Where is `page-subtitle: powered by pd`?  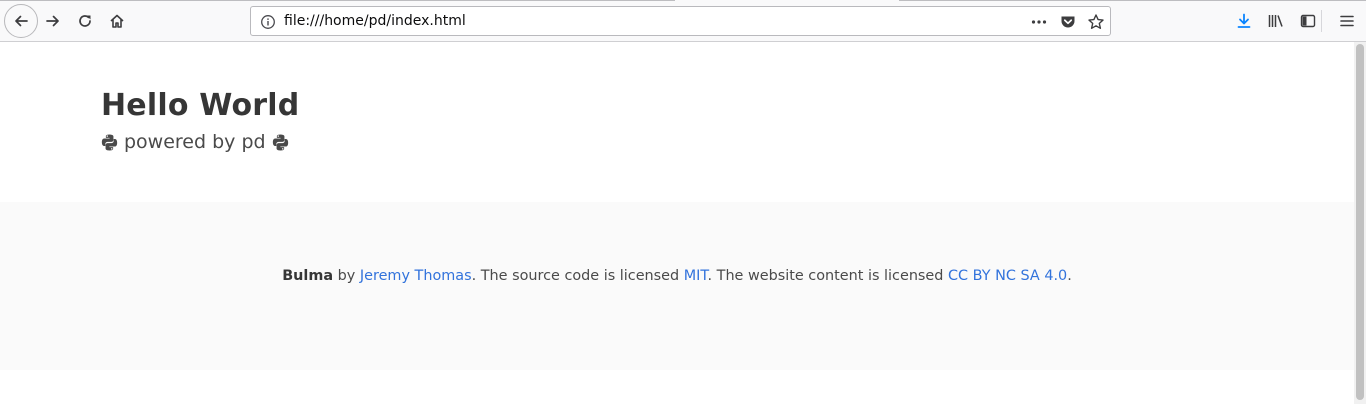 page-subtitle: powered by pd is located at coordinates (195, 142).